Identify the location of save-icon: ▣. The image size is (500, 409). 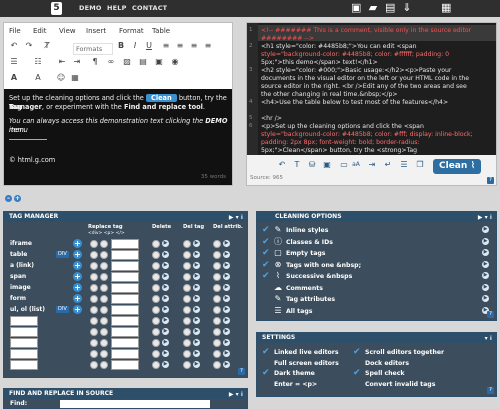
(356, 7).